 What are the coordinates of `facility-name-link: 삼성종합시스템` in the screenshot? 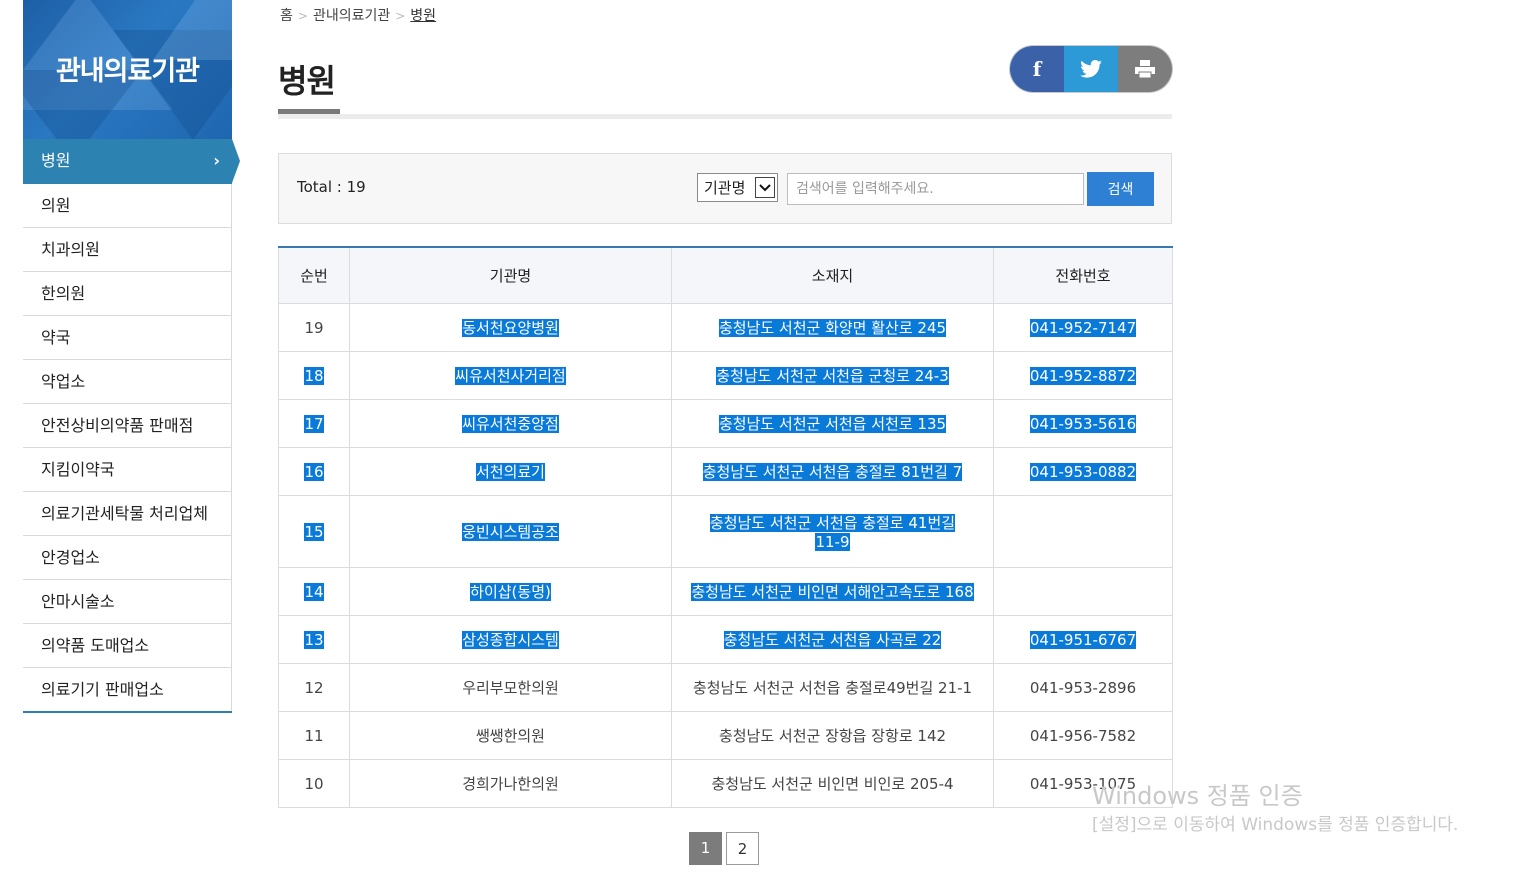 It's located at (510, 640).